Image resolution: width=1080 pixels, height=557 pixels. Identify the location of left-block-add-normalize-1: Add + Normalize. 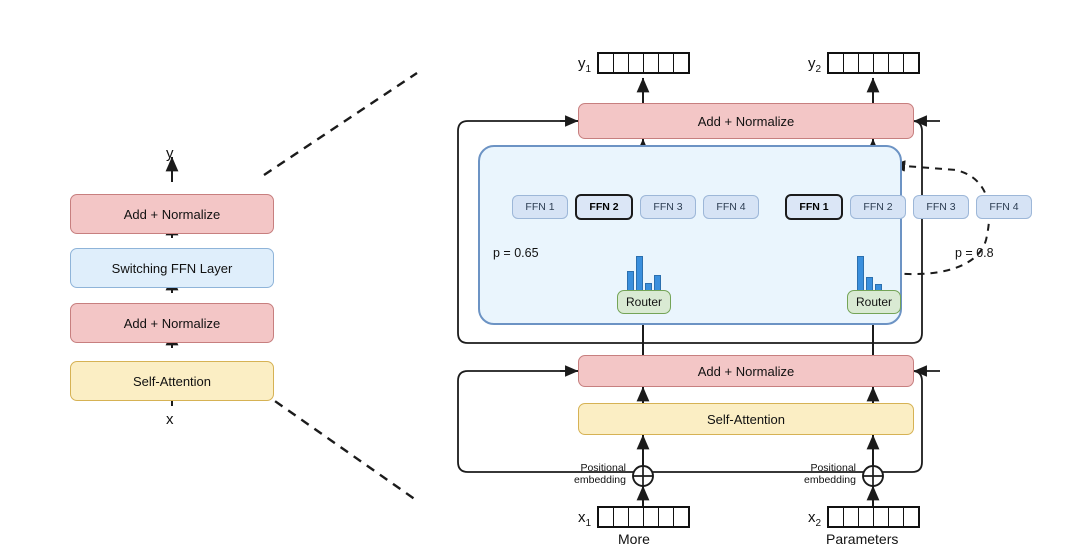
(172, 323).